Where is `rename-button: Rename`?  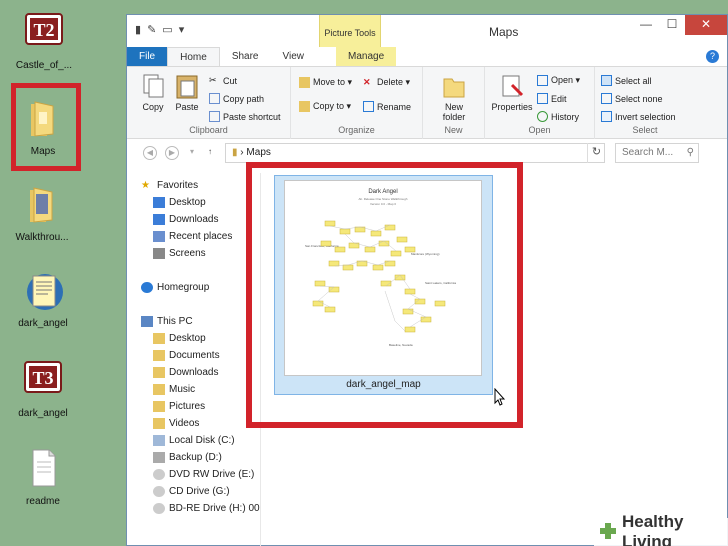 rename-button: Rename is located at coordinates (387, 106).